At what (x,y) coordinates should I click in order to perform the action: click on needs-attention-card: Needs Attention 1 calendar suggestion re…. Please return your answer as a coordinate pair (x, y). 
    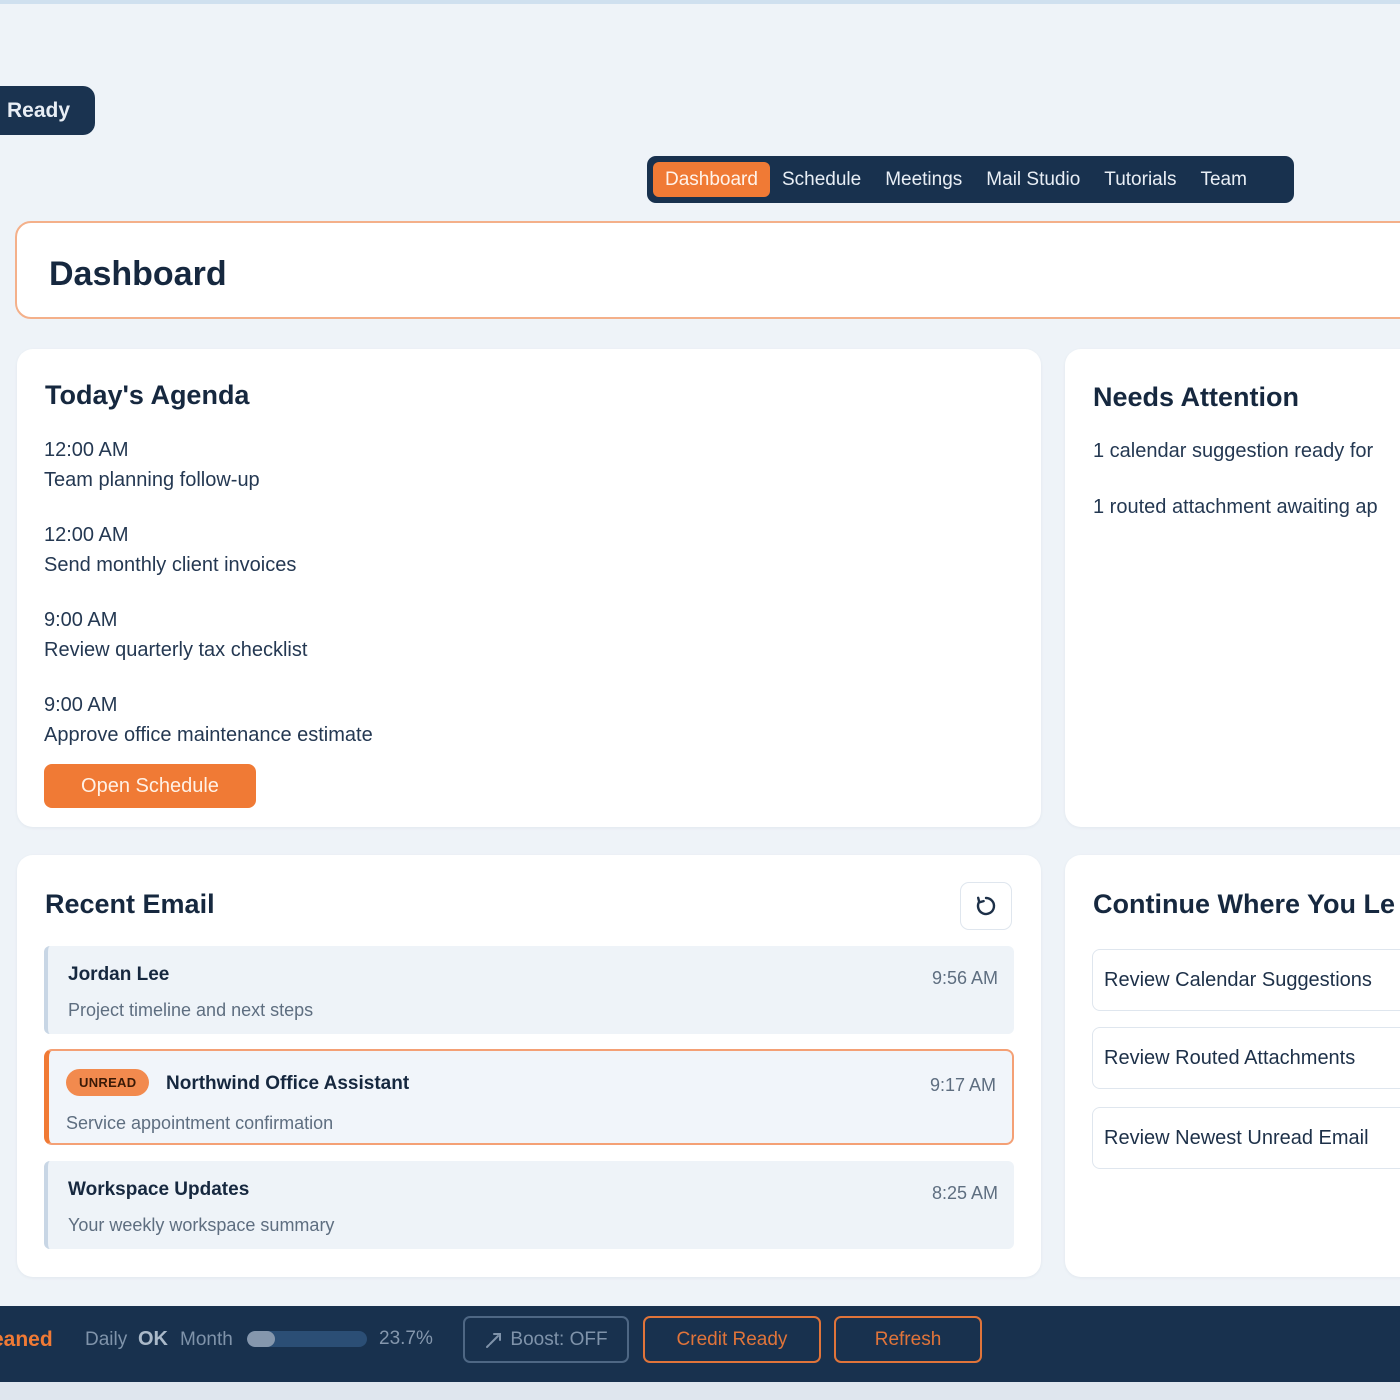
    Looking at the image, I should click on (1232, 588).